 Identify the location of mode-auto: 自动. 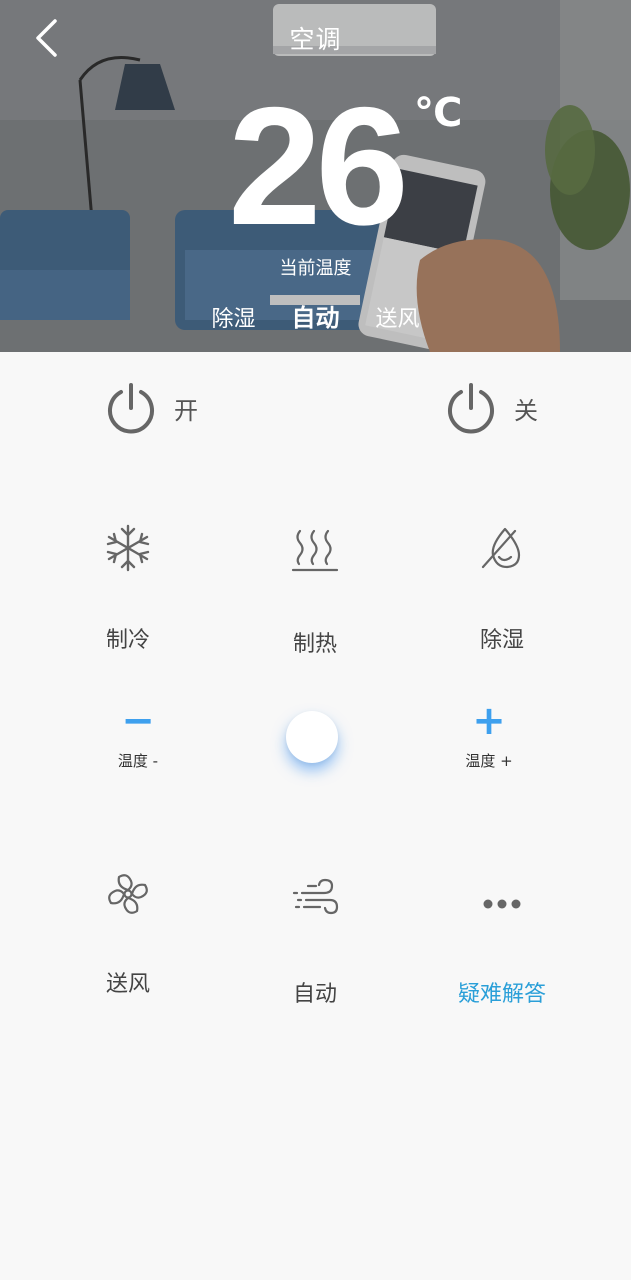
(316, 315).